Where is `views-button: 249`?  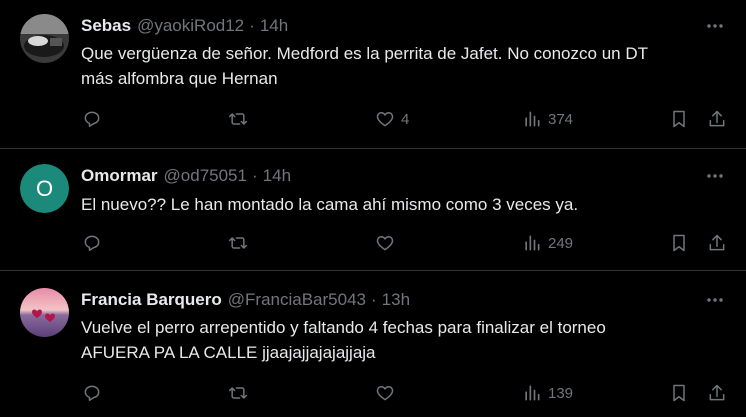
views-button: 249 is located at coordinates (547, 243).